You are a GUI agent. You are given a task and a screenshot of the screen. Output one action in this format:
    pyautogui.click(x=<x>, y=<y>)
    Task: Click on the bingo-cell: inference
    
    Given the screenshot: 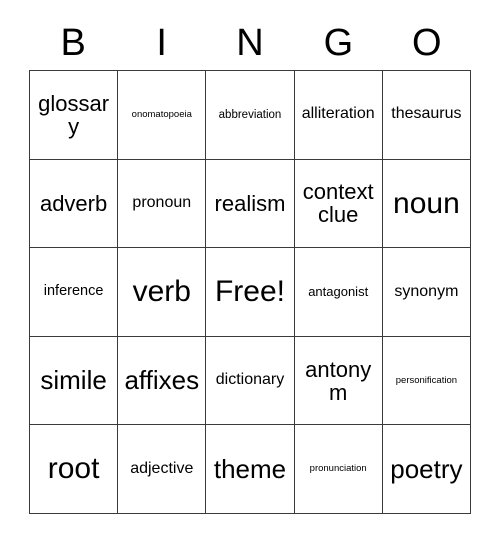 What is the action you would take?
    pyautogui.click(x=74, y=292)
    